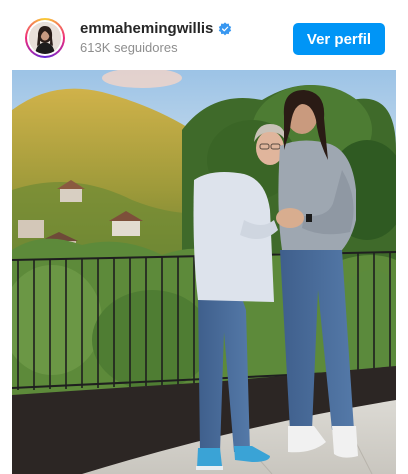  Describe the element at coordinates (225, 28) in the screenshot. I see `verified-badge-icon` at that location.